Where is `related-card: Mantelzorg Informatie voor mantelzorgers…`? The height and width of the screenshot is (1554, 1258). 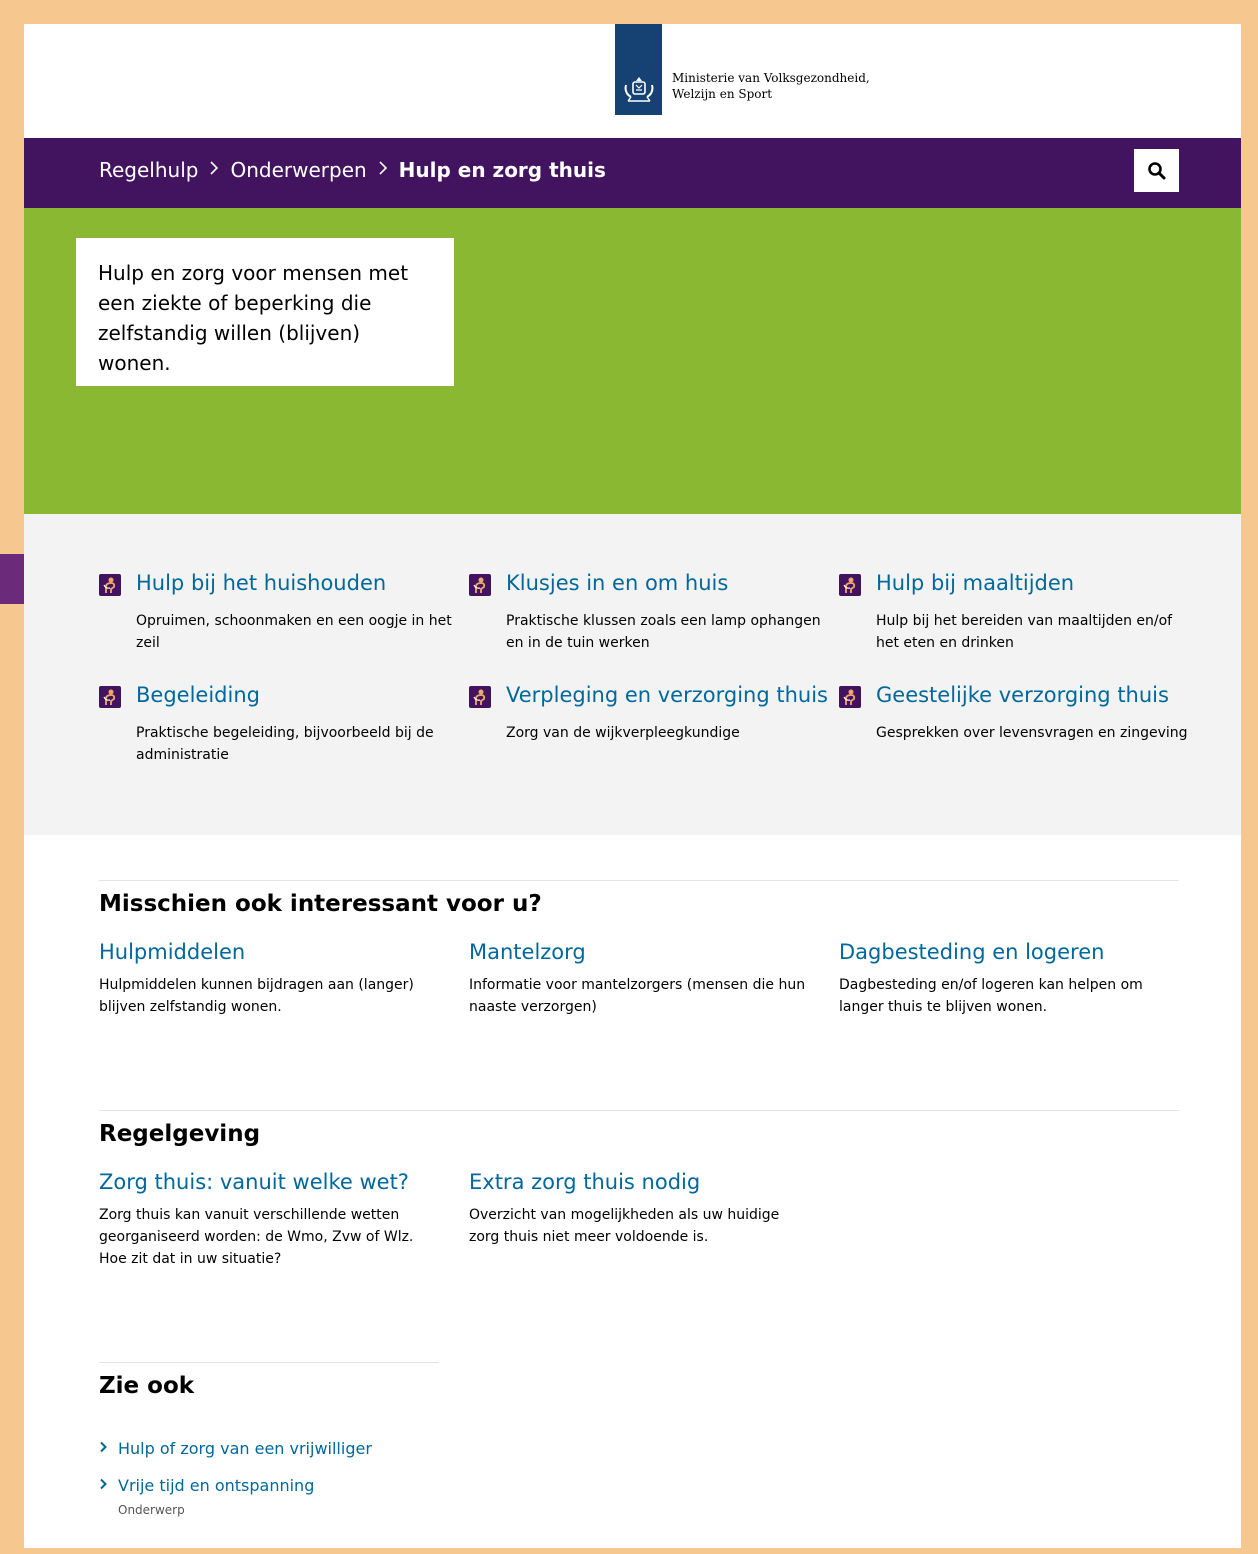 related-card: Mantelzorg Informatie voor mantelzorgers… is located at coordinates (639, 979).